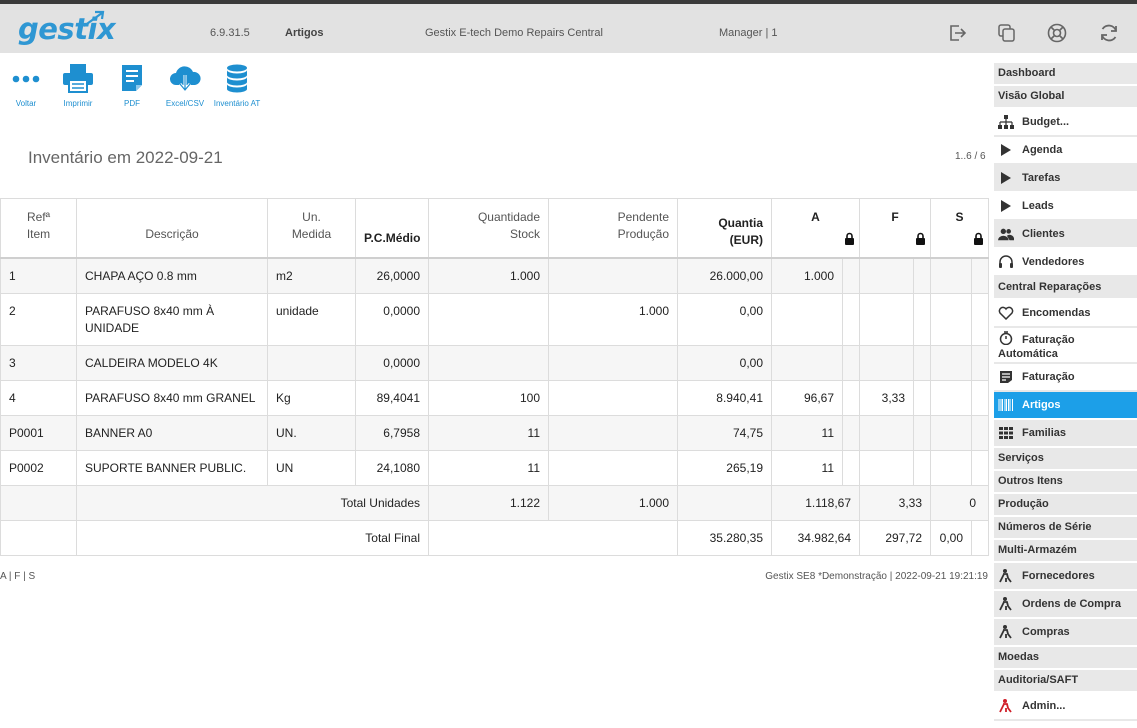 The image size is (1137, 728). Describe the element at coordinates (172, 432) in the screenshot. I see `cell-description: BANNER A0` at that location.